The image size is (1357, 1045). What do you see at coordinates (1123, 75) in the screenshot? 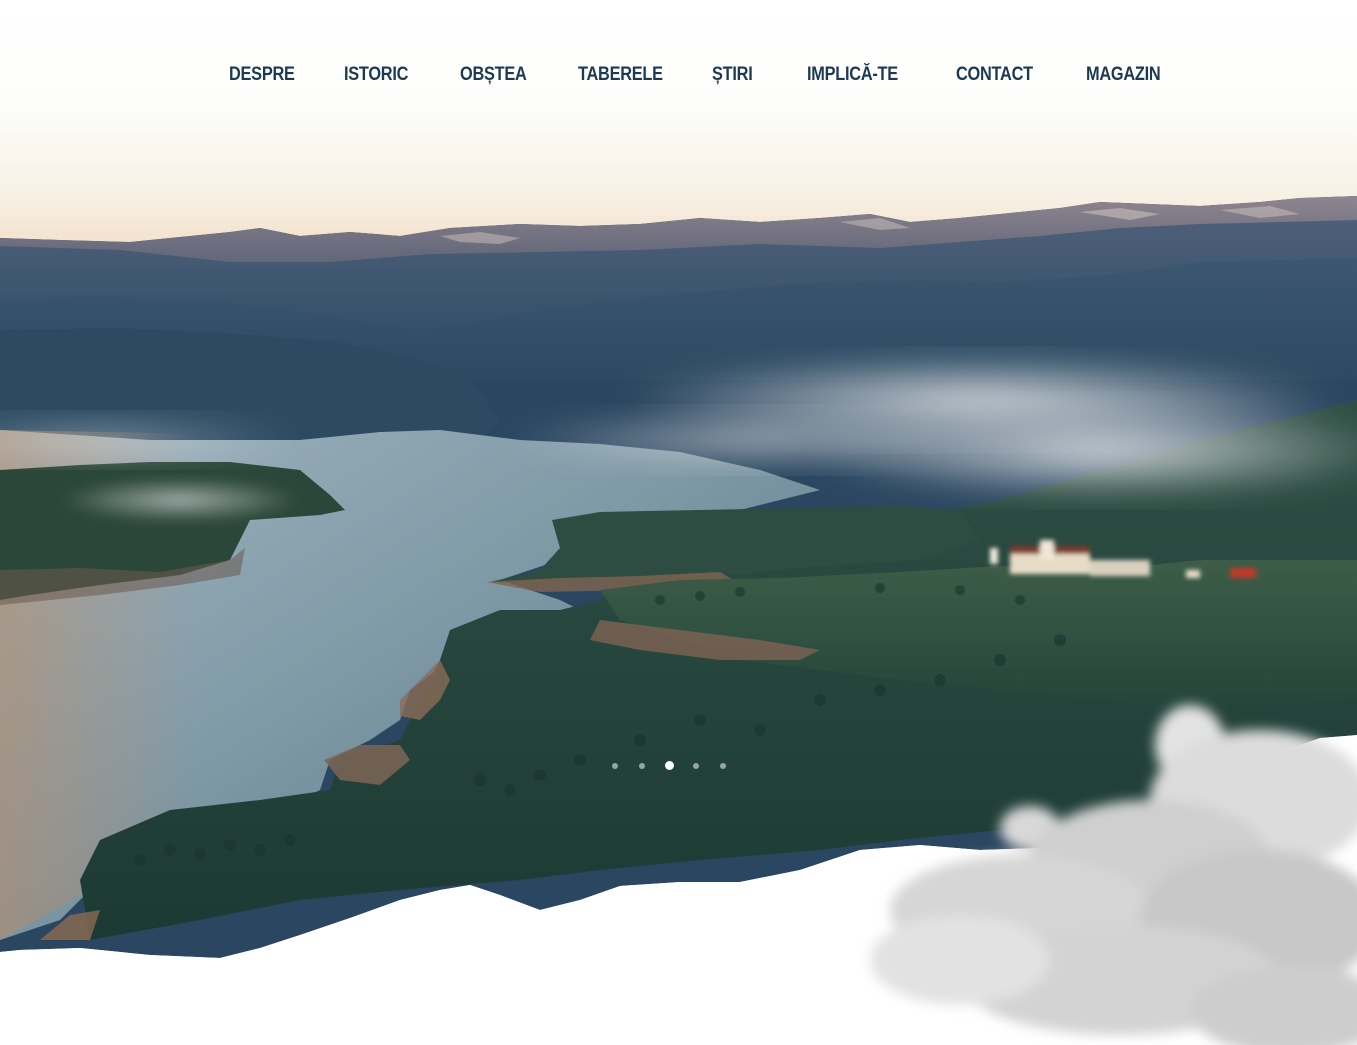
I see `nav-item-magazin: MAGAZIN` at bounding box center [1123, 75].